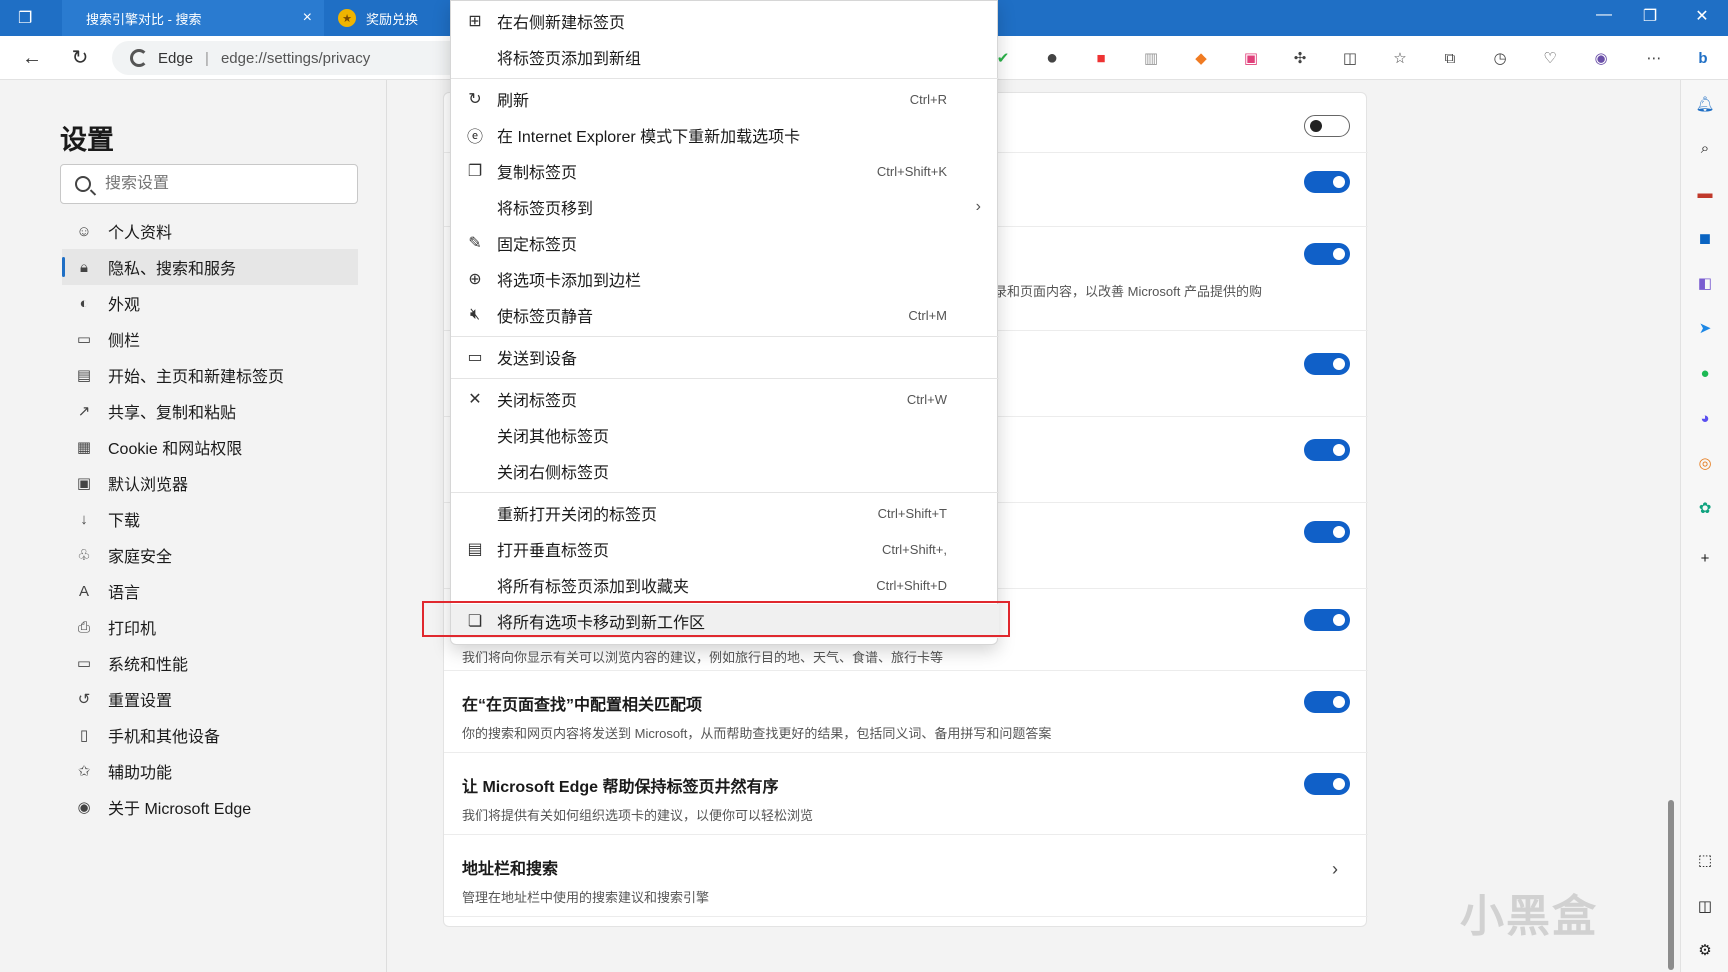 This screenshot has width=1728, height=972. Describe the element at coordinates (725, 549) in the screenshot. I see `menu-item: ▤ 打开垂直标签页 Ctrl+Shift+,` at that location.